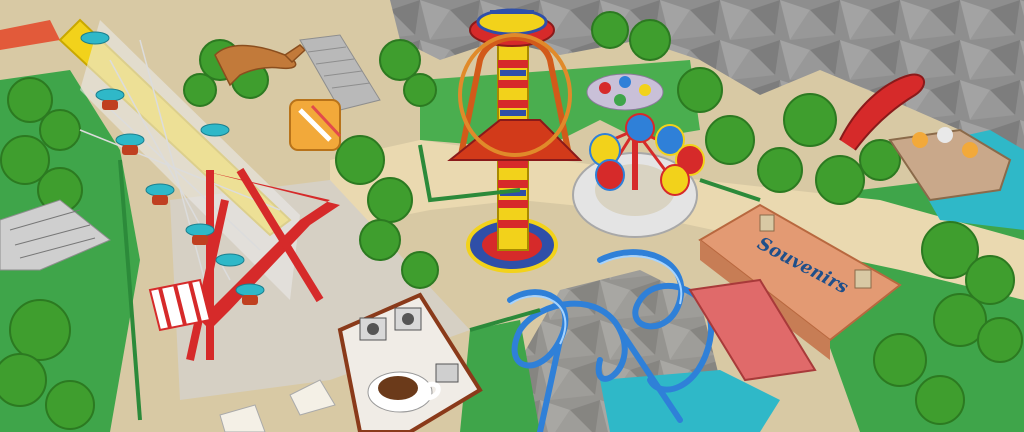 The image size is (1024, 432). I want to click on teacups-ride, so click(625, 92).